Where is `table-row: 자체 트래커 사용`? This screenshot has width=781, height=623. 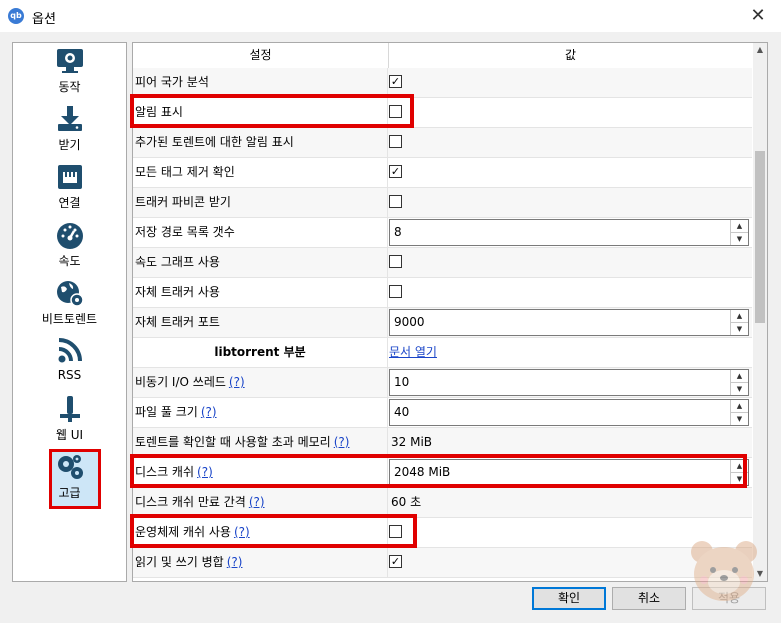
table-row: 자체 트래커 사용 is located at coordinates (442, 293).